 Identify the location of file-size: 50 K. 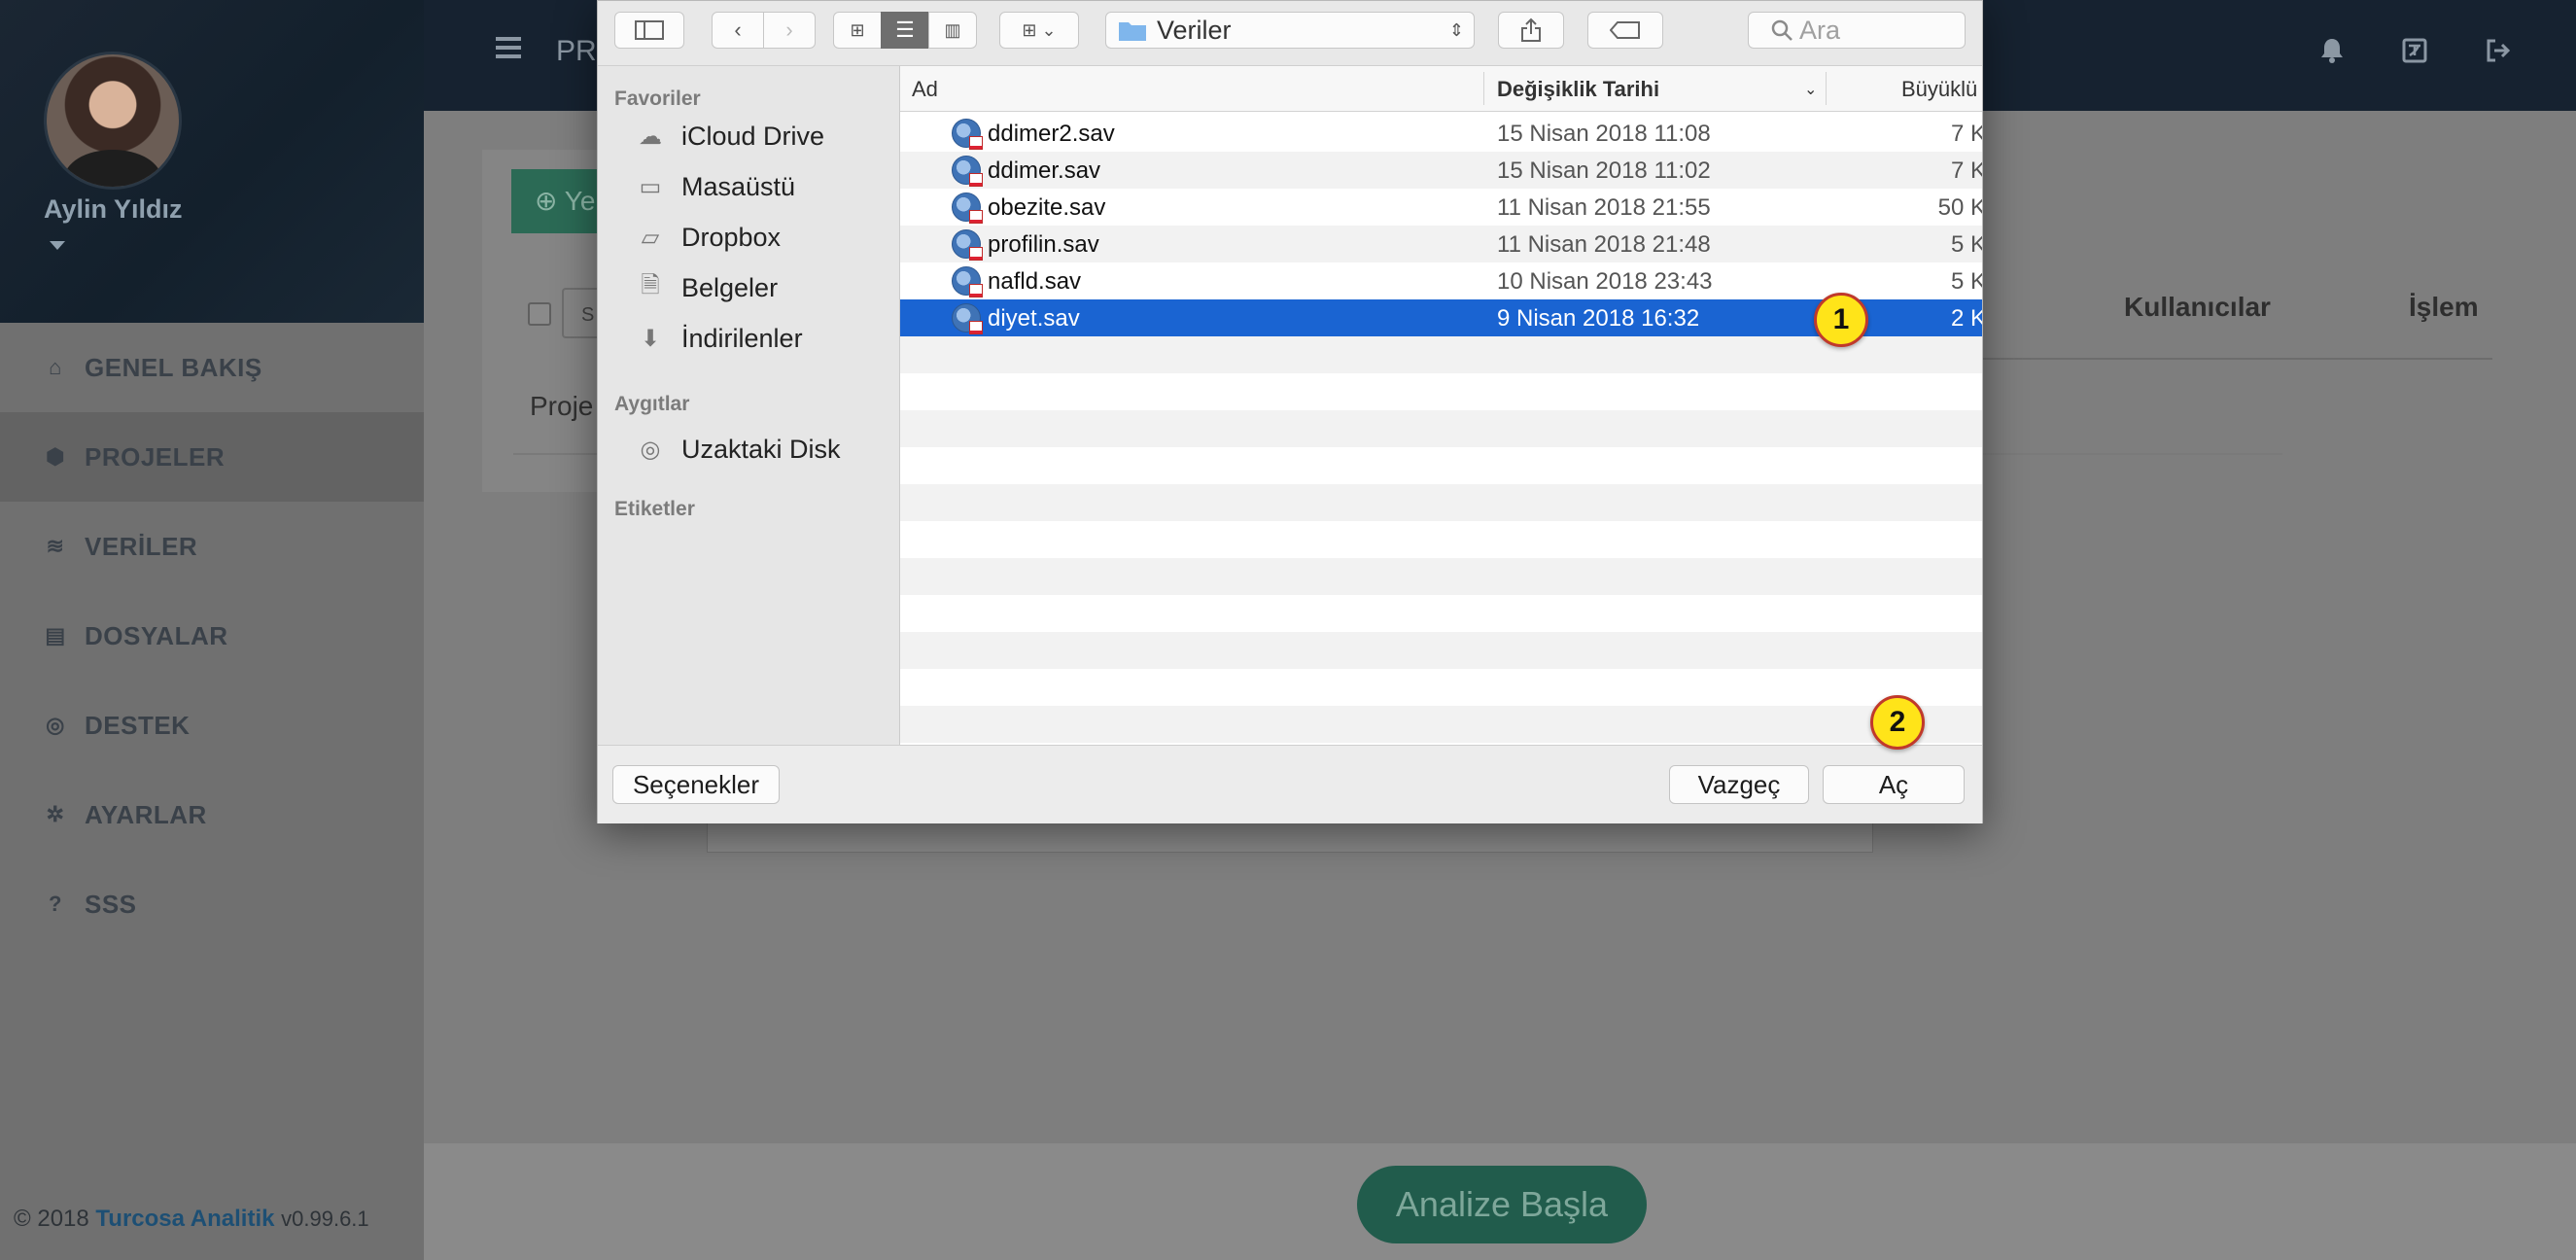
(1959, 207).